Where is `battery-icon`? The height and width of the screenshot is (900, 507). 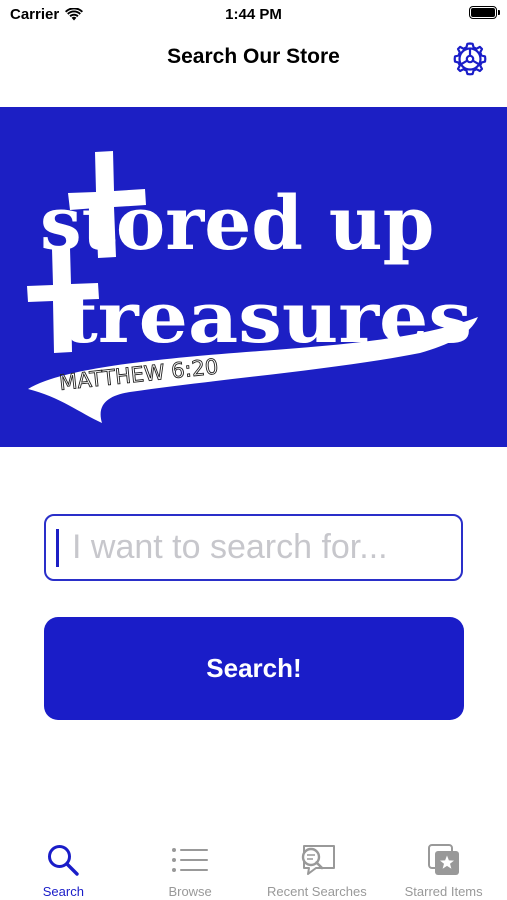
battery-icon is located at coordinates (484, 12).